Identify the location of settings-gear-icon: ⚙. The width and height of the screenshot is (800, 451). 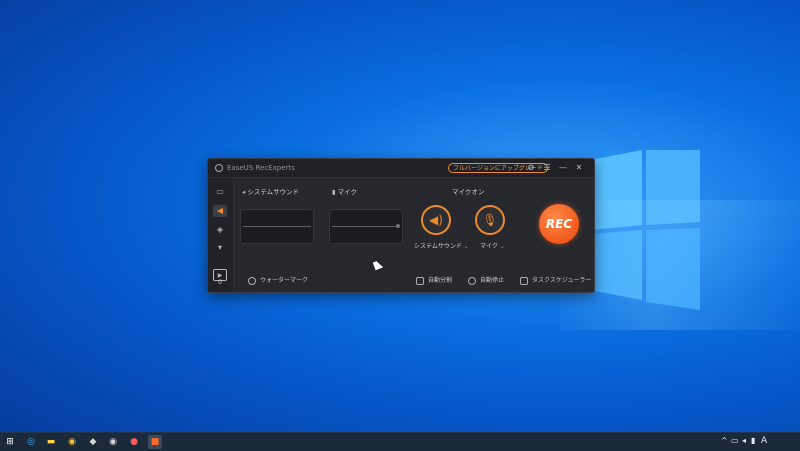
(531, 168).